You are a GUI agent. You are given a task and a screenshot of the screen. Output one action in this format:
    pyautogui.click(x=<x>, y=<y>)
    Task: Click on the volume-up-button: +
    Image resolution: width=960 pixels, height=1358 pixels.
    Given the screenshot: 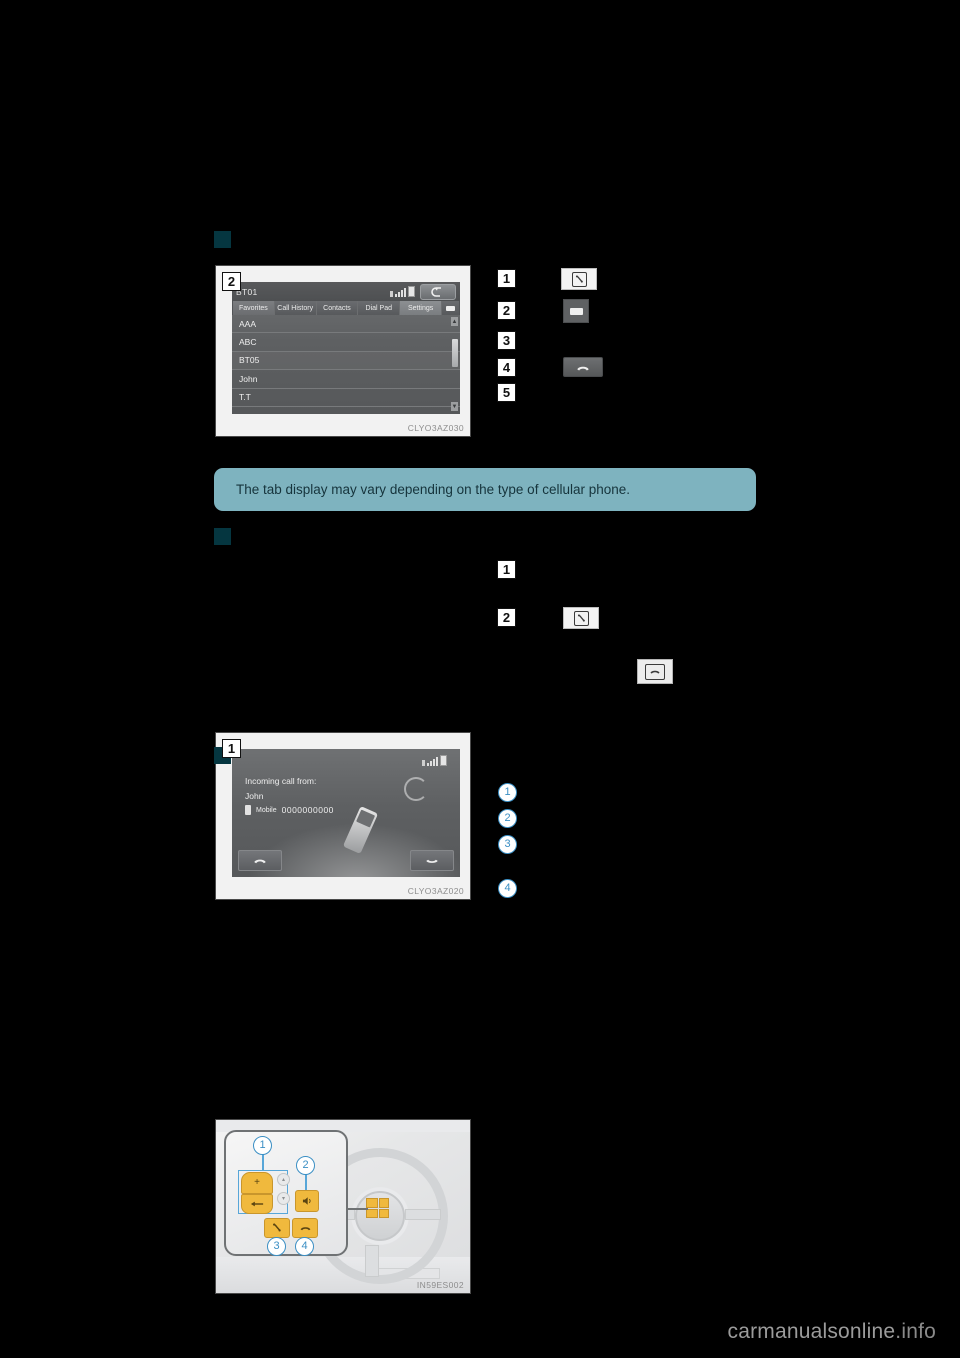 What is the action you would take?
    pyautogui.click(x=257, y=1183)
    